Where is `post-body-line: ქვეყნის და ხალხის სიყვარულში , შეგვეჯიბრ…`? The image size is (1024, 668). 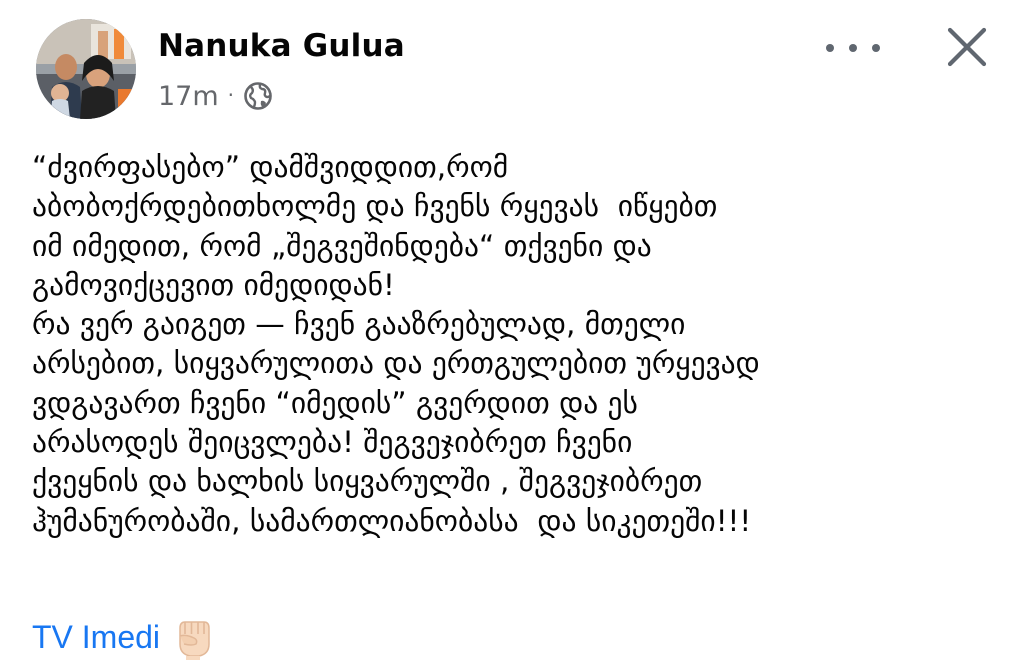
post-body-line: ქვეყნის და ხალხის სიყვარულში , შეგვეჯიბრ… is located at coordinates (367, 481).